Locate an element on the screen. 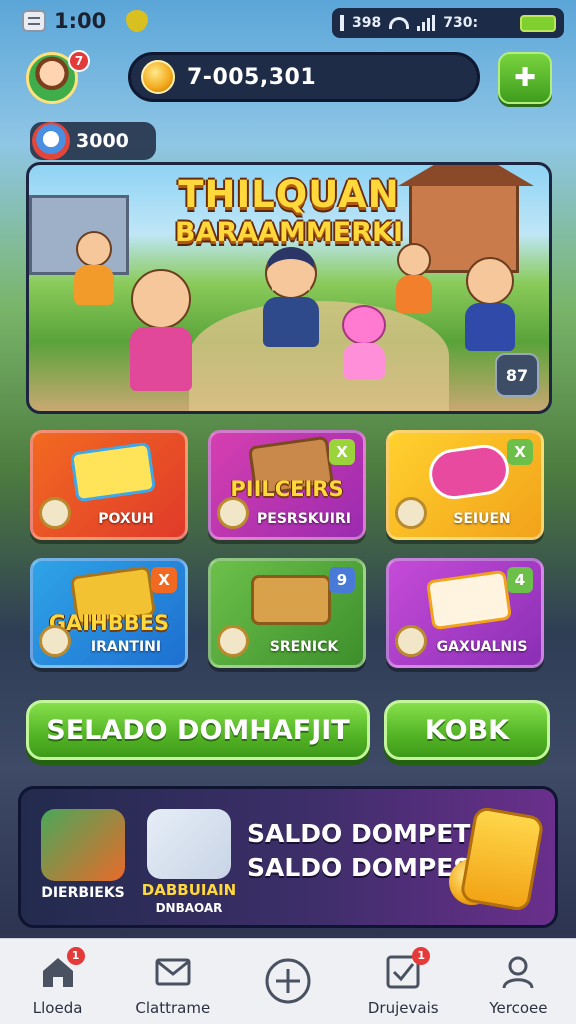 This screenshot has height=1024, width=576. promo-wallet-icon is located at coordinates (502, 859).